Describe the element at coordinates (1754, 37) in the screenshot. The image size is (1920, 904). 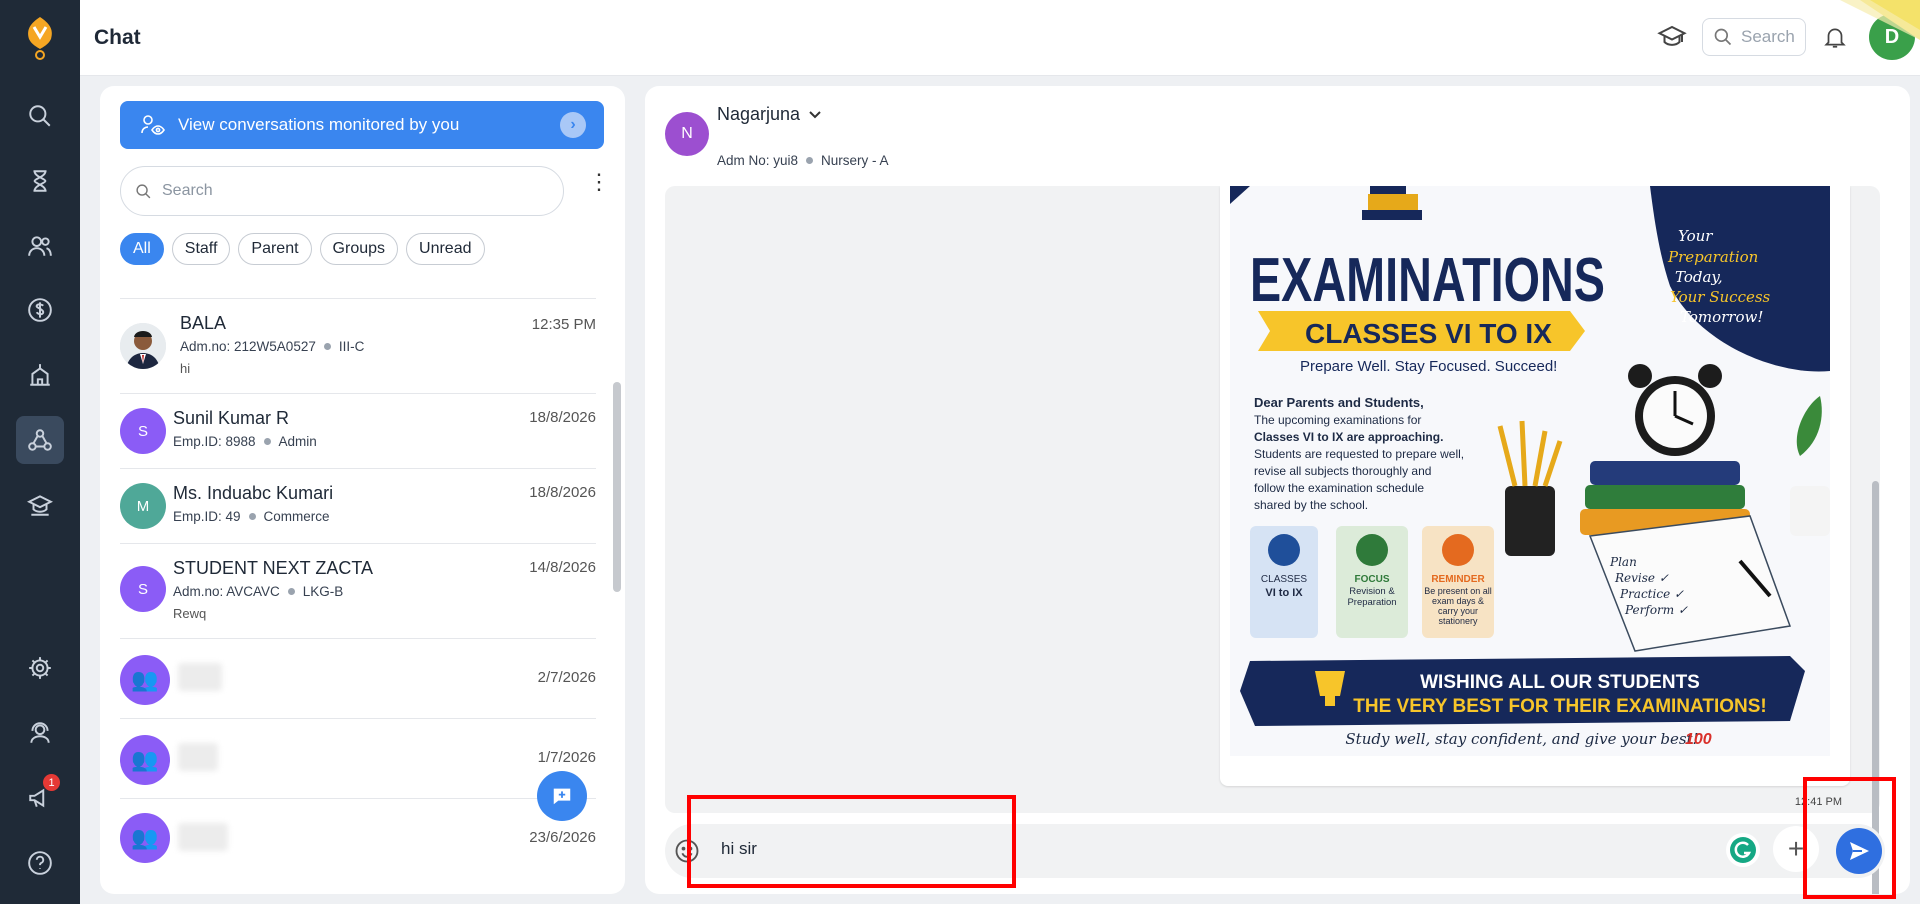
I see `global-search: Search` at that location.